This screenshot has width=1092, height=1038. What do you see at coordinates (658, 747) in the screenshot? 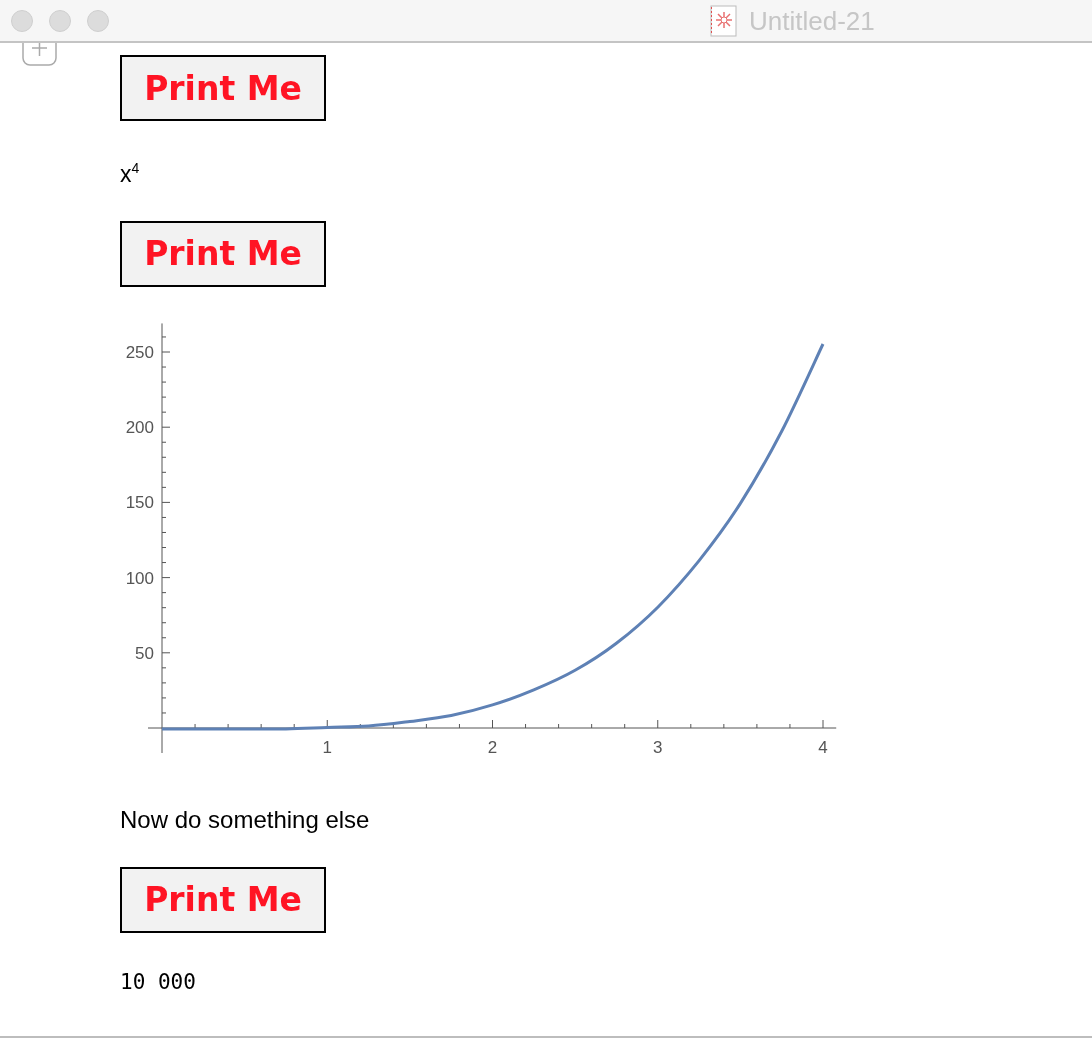
I see `x-tick-label: 3` at bounding box center [658, 747].